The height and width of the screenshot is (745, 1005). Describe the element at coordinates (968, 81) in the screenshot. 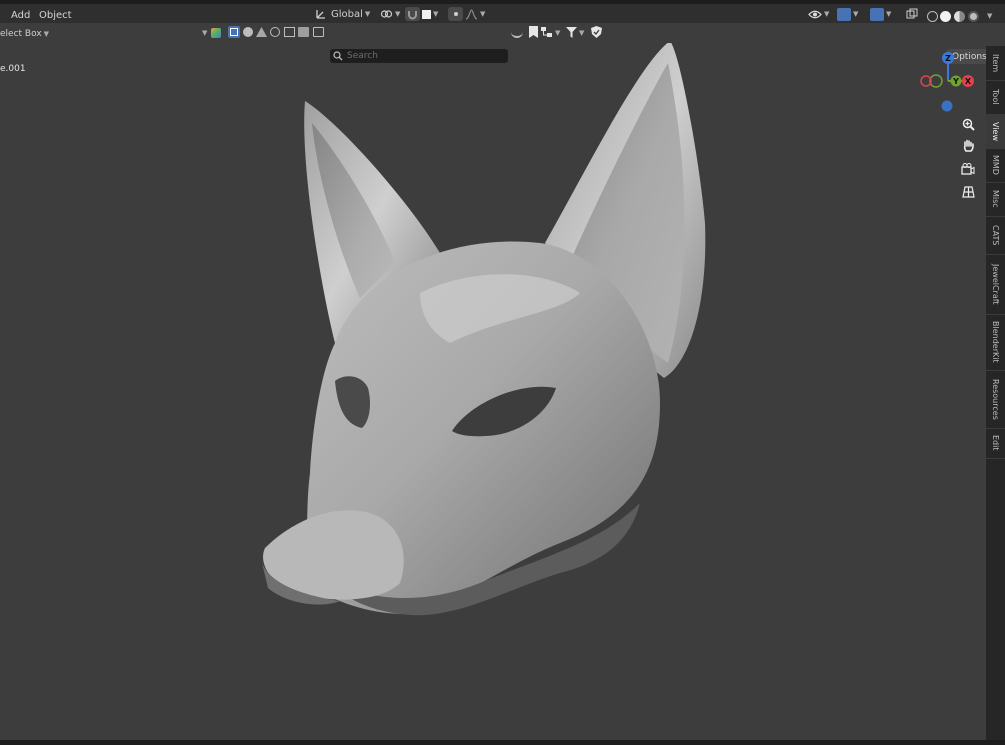

I see `gizmo-x-label: X` at that location.